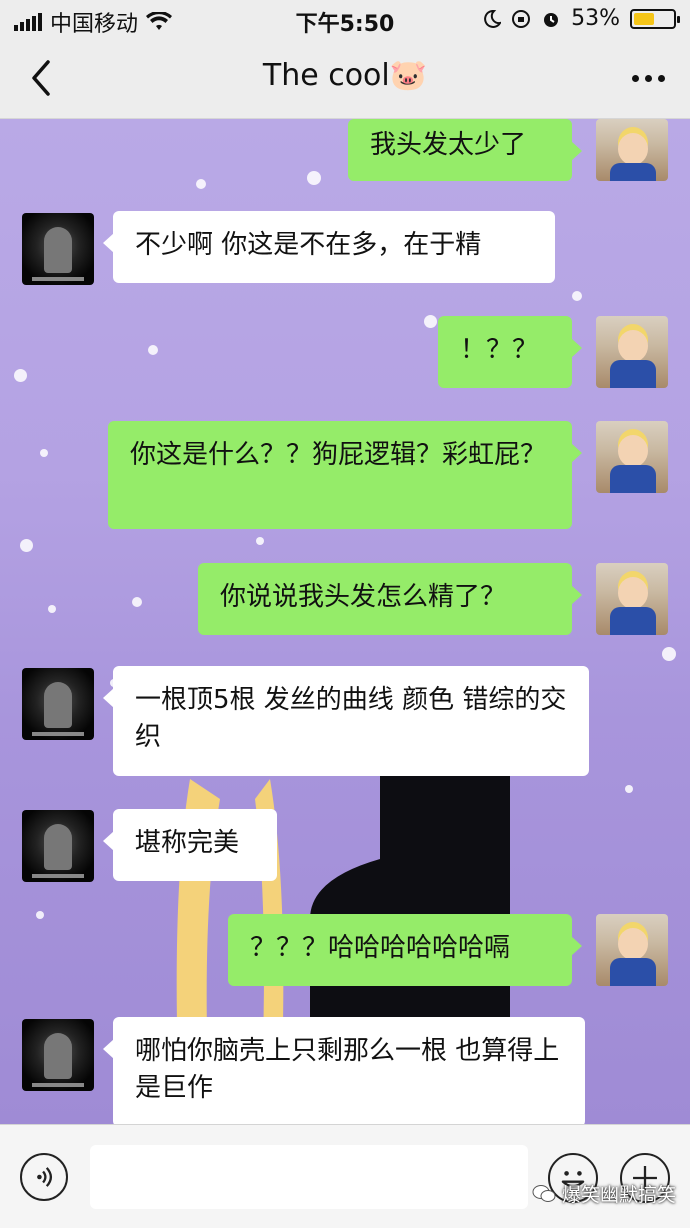  I want to click on battery-percent: 53%, so click(595, 18).